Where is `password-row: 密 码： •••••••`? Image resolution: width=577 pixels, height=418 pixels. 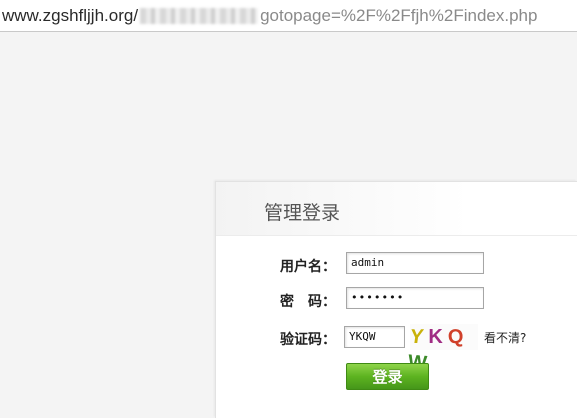 password-row: 密 码： ••••••• is located at coordinates (396, 299).